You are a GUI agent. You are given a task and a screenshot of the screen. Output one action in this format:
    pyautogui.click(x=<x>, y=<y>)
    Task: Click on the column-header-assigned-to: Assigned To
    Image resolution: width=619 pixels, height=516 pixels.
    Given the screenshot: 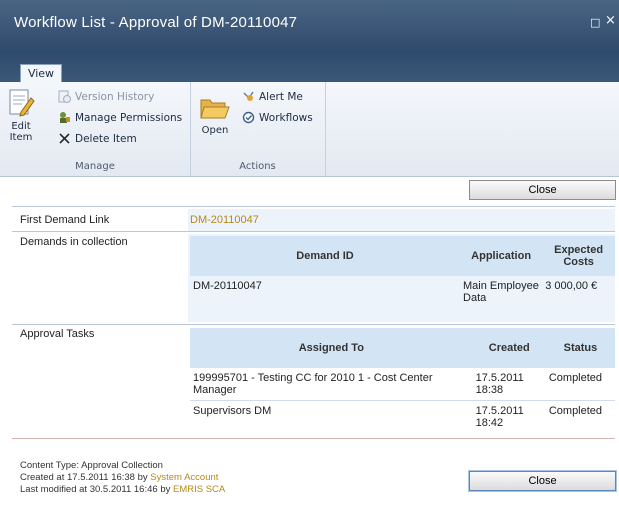 What is the action you would take?
    pyautogui.click(x=331, y=348)
    